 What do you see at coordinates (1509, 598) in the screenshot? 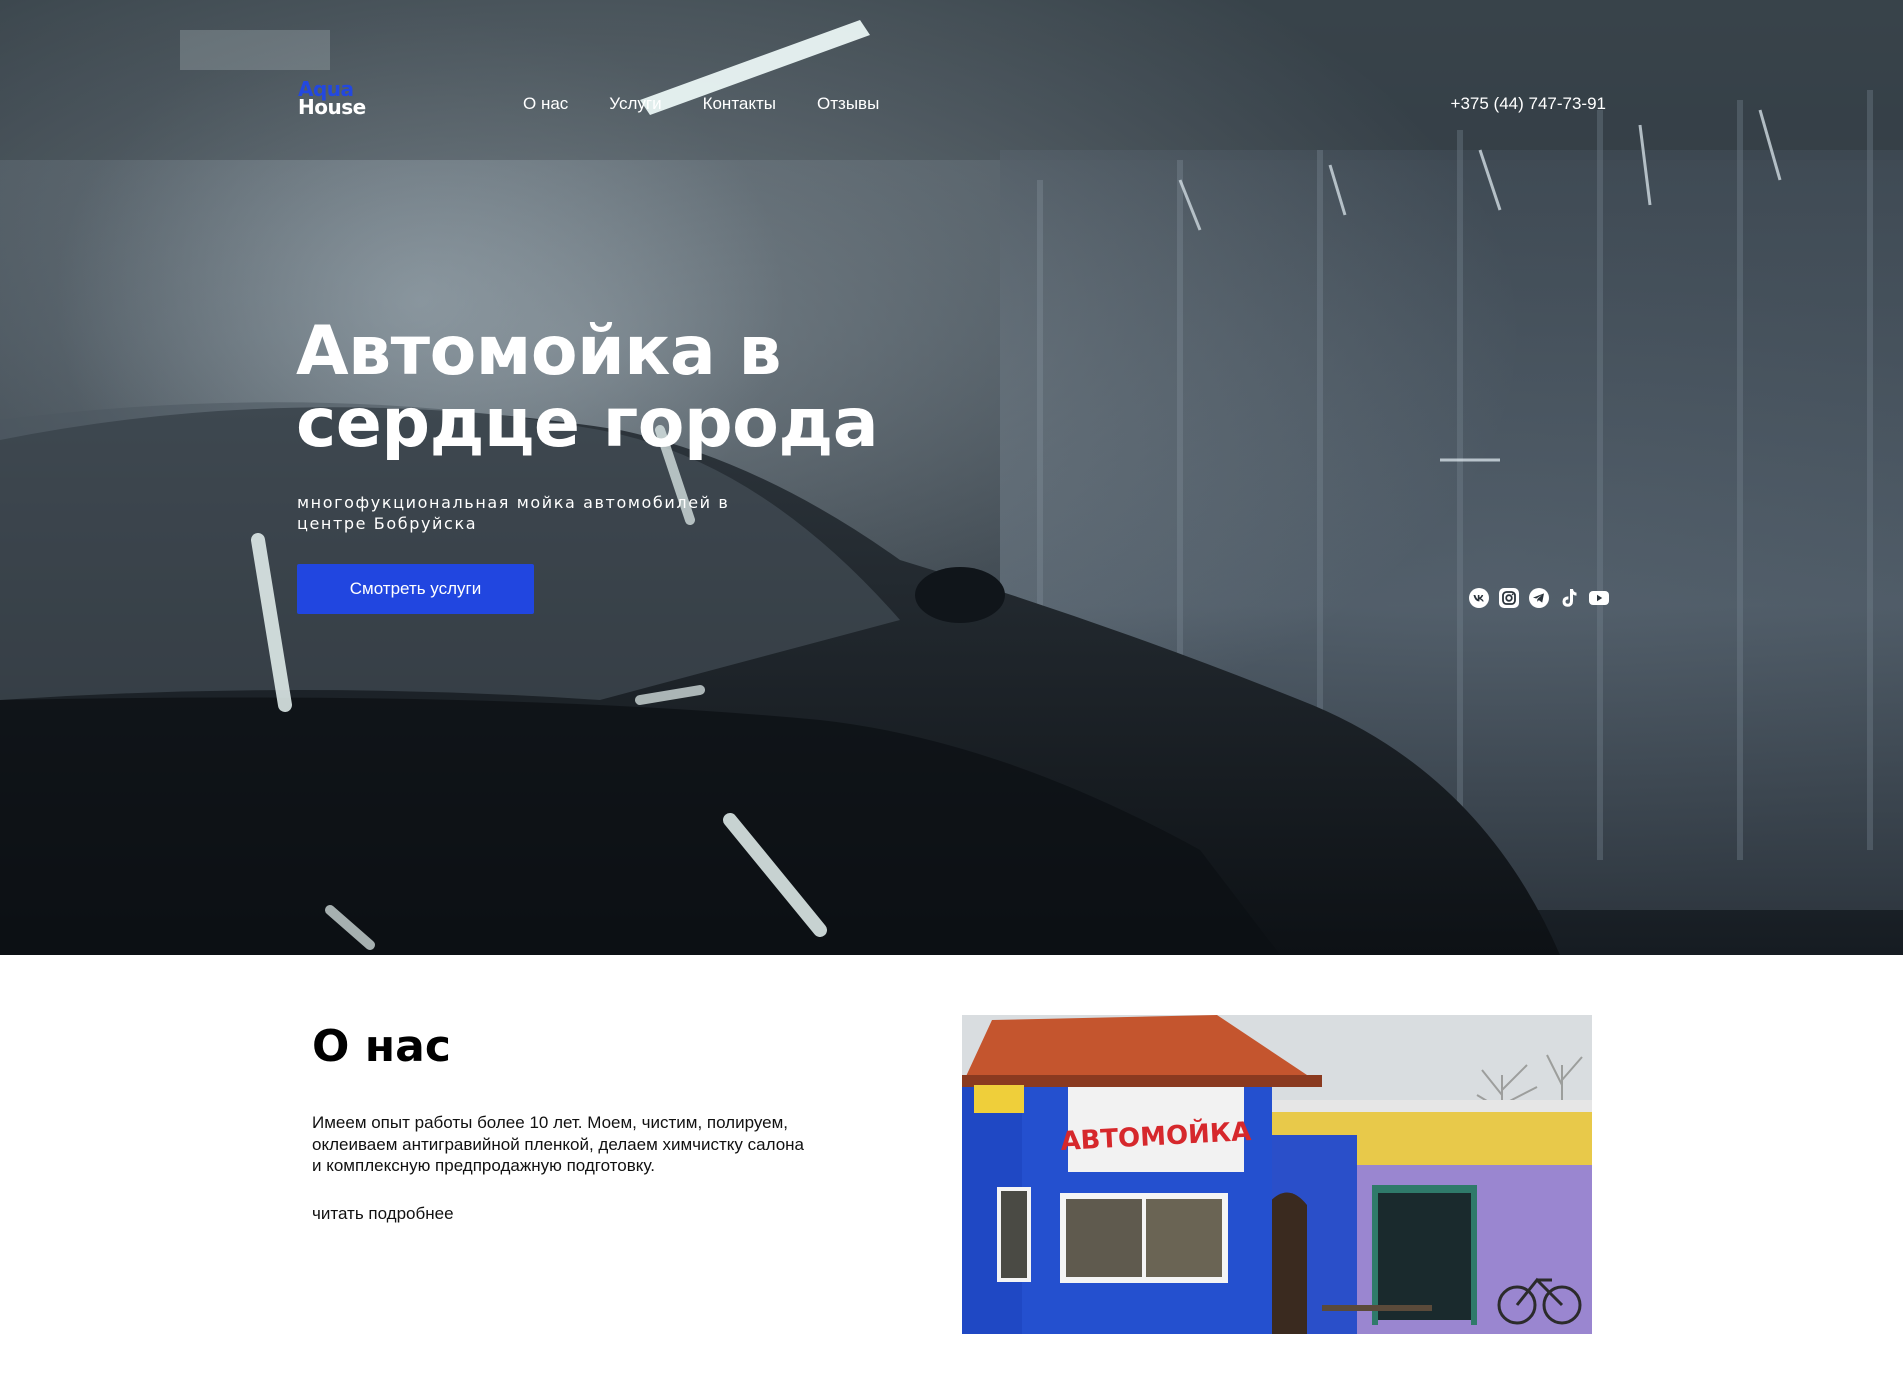
I see `instagram-icon` at bounding box center [1509, 598].